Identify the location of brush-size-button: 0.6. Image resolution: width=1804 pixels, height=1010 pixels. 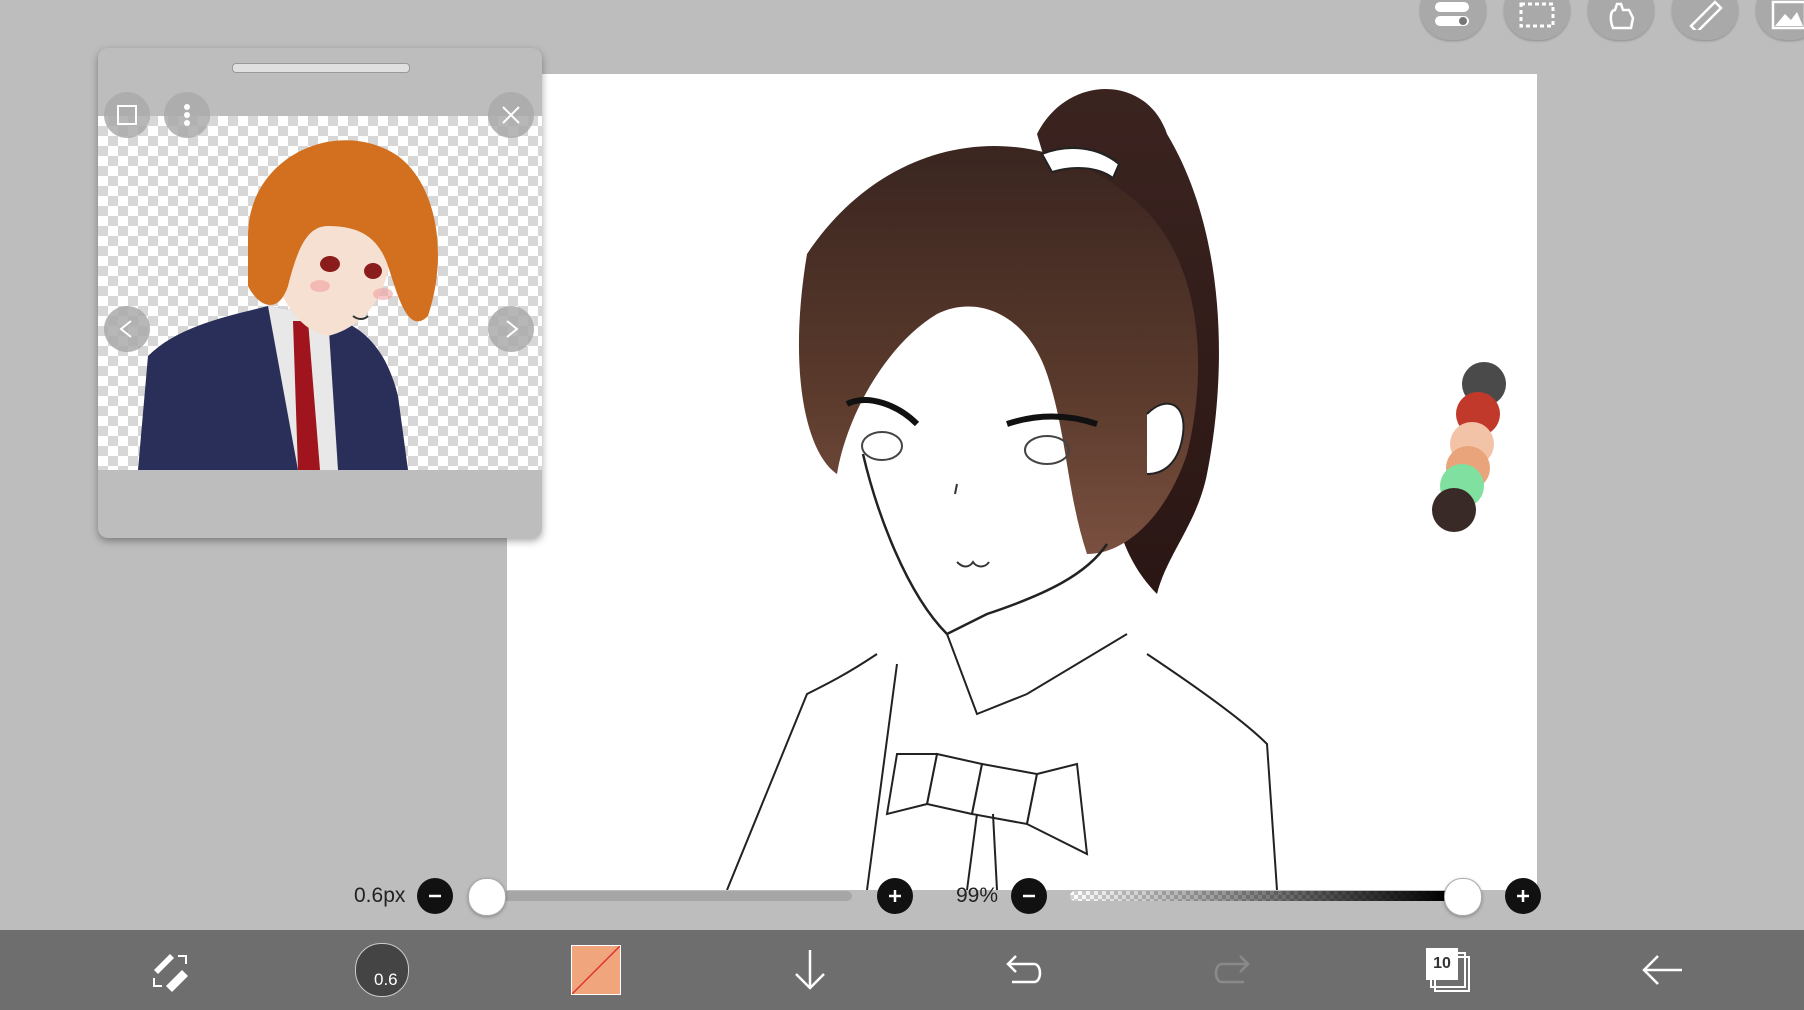
(382, 970).